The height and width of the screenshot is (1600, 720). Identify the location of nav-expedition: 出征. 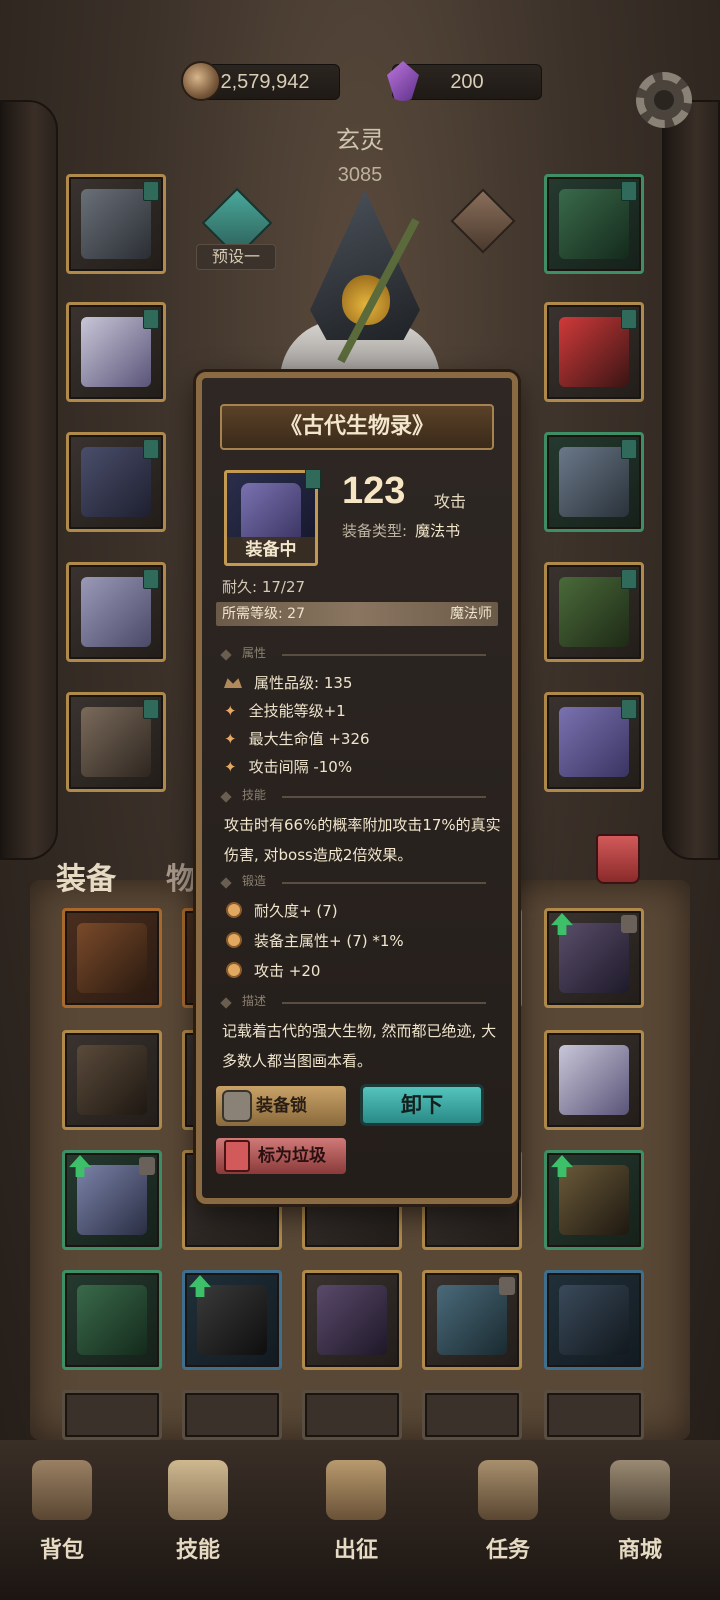
(356, 1520).